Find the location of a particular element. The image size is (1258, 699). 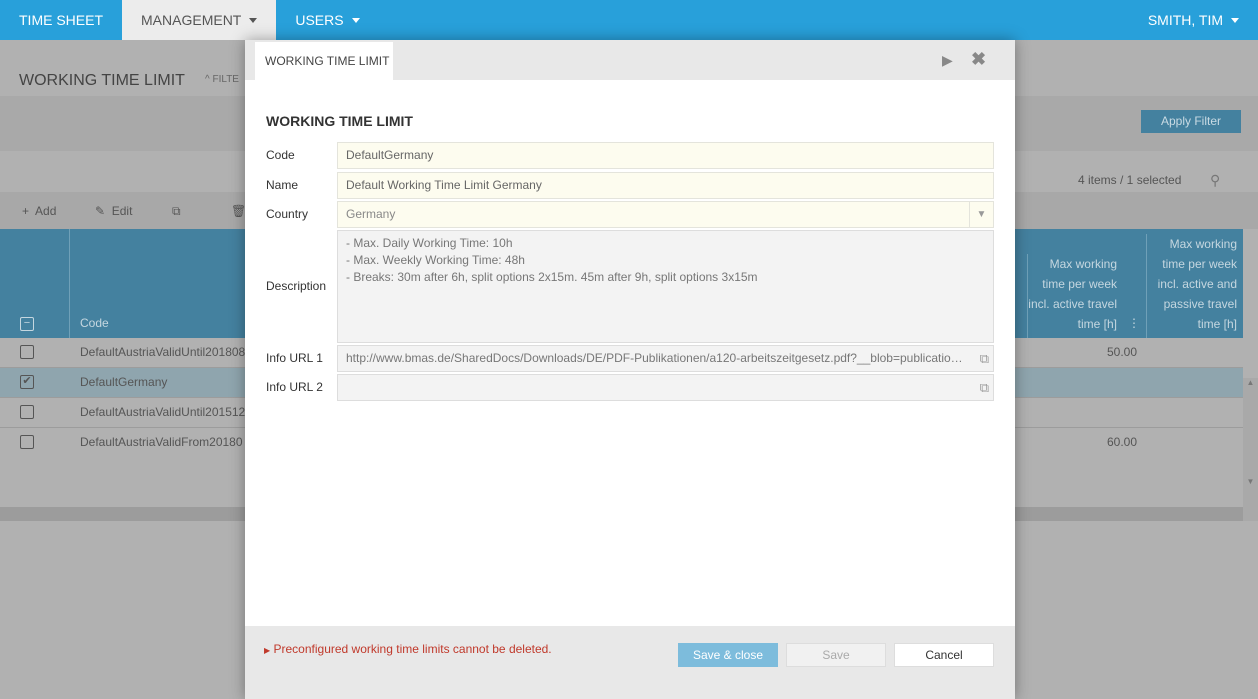

plus-icon: + is located at coordinates (26, 211).